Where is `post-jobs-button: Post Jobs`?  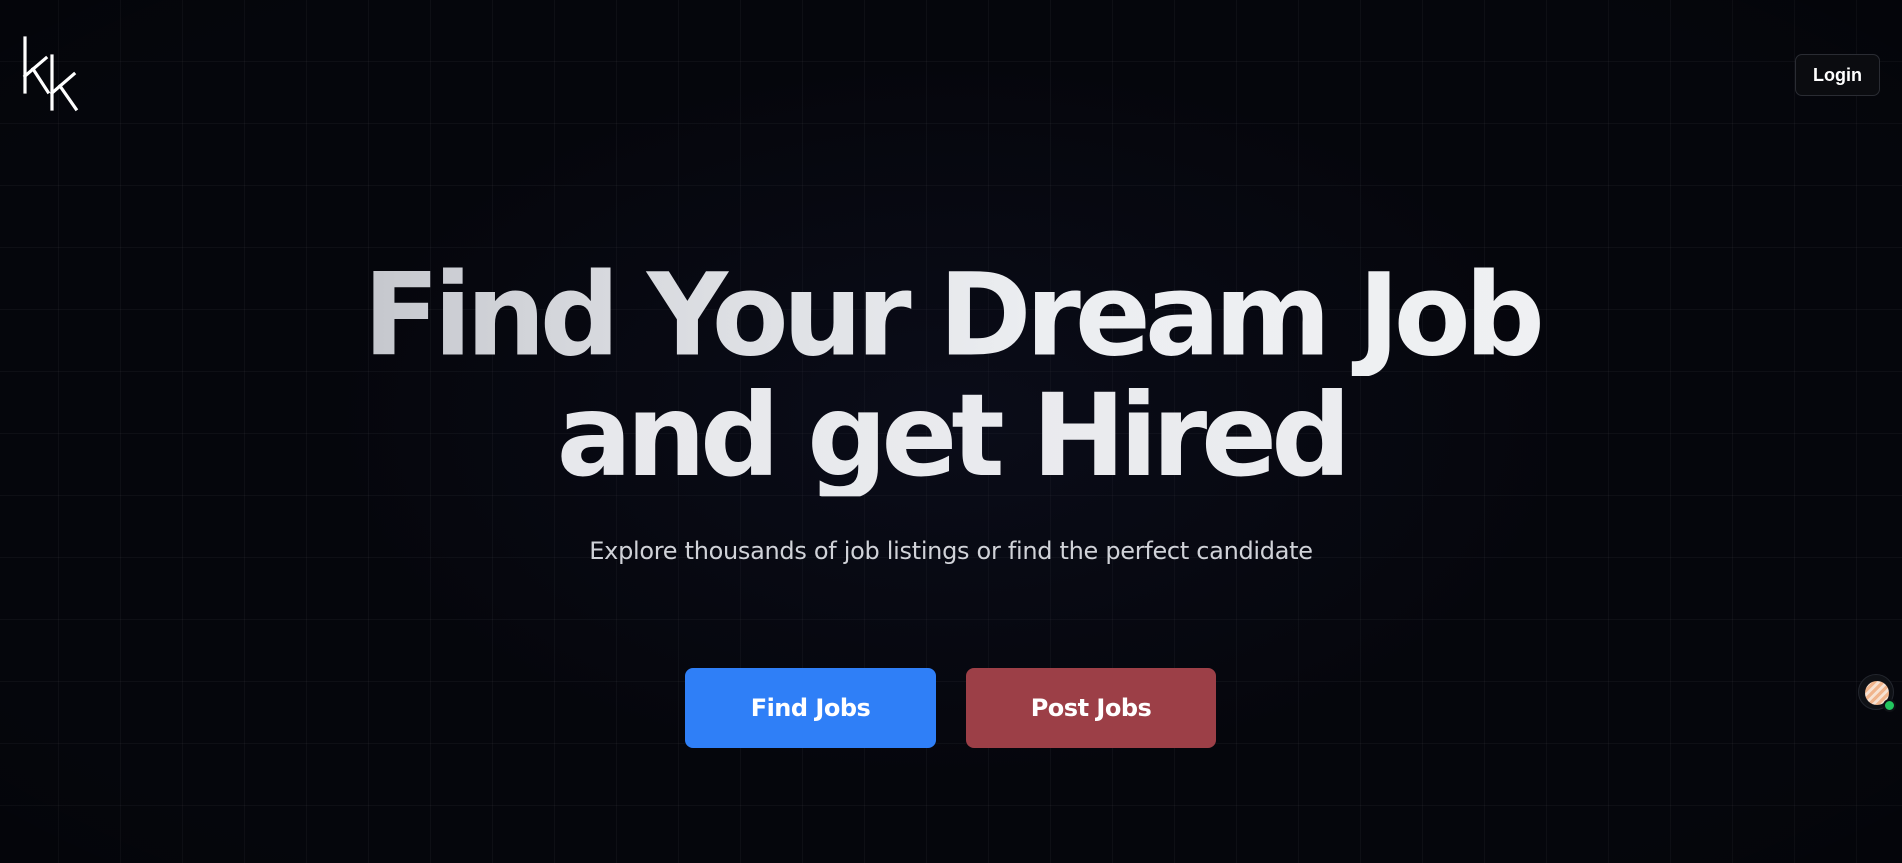
post-jobs-button: Post Jobs is located at coordinates (1091, 708).